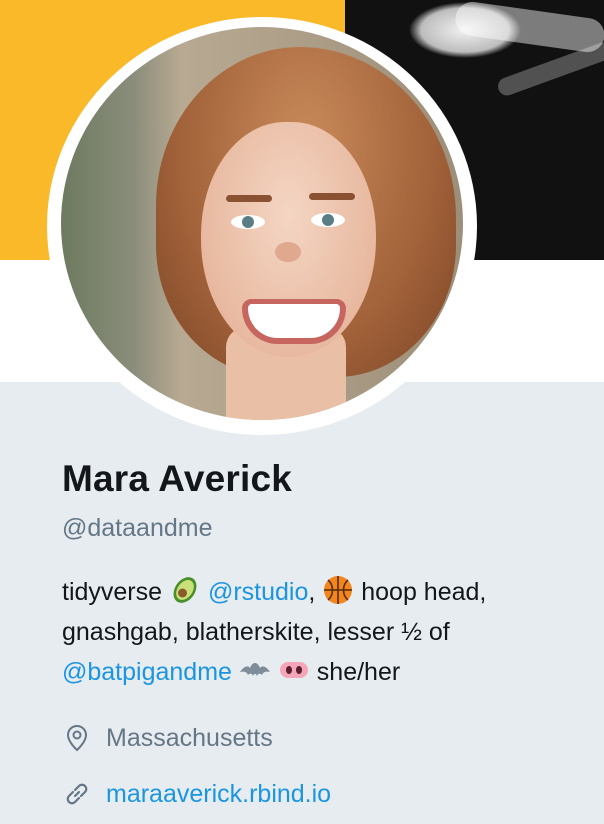 The height and width of the screenshot is (824, 604). I want to click on website-link: maraaverick.rbind.io, so click(218, 794).